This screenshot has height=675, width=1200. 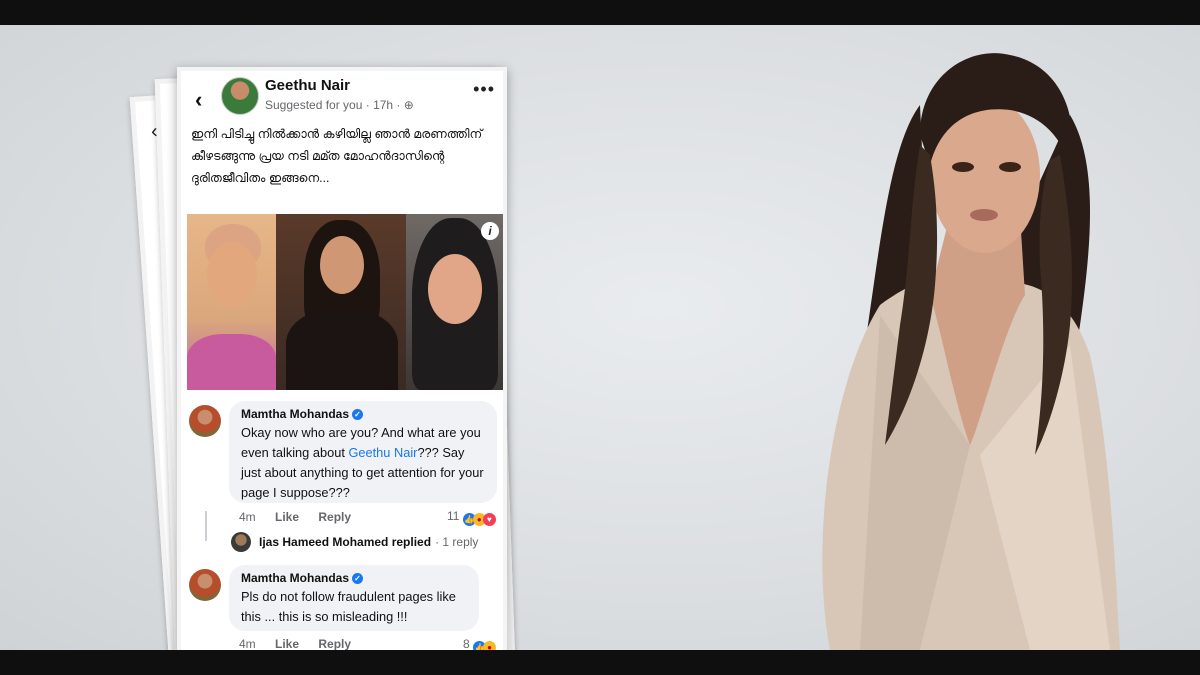 I want to click on mention-link: Geethu Nair, so click(x=382, y=452).